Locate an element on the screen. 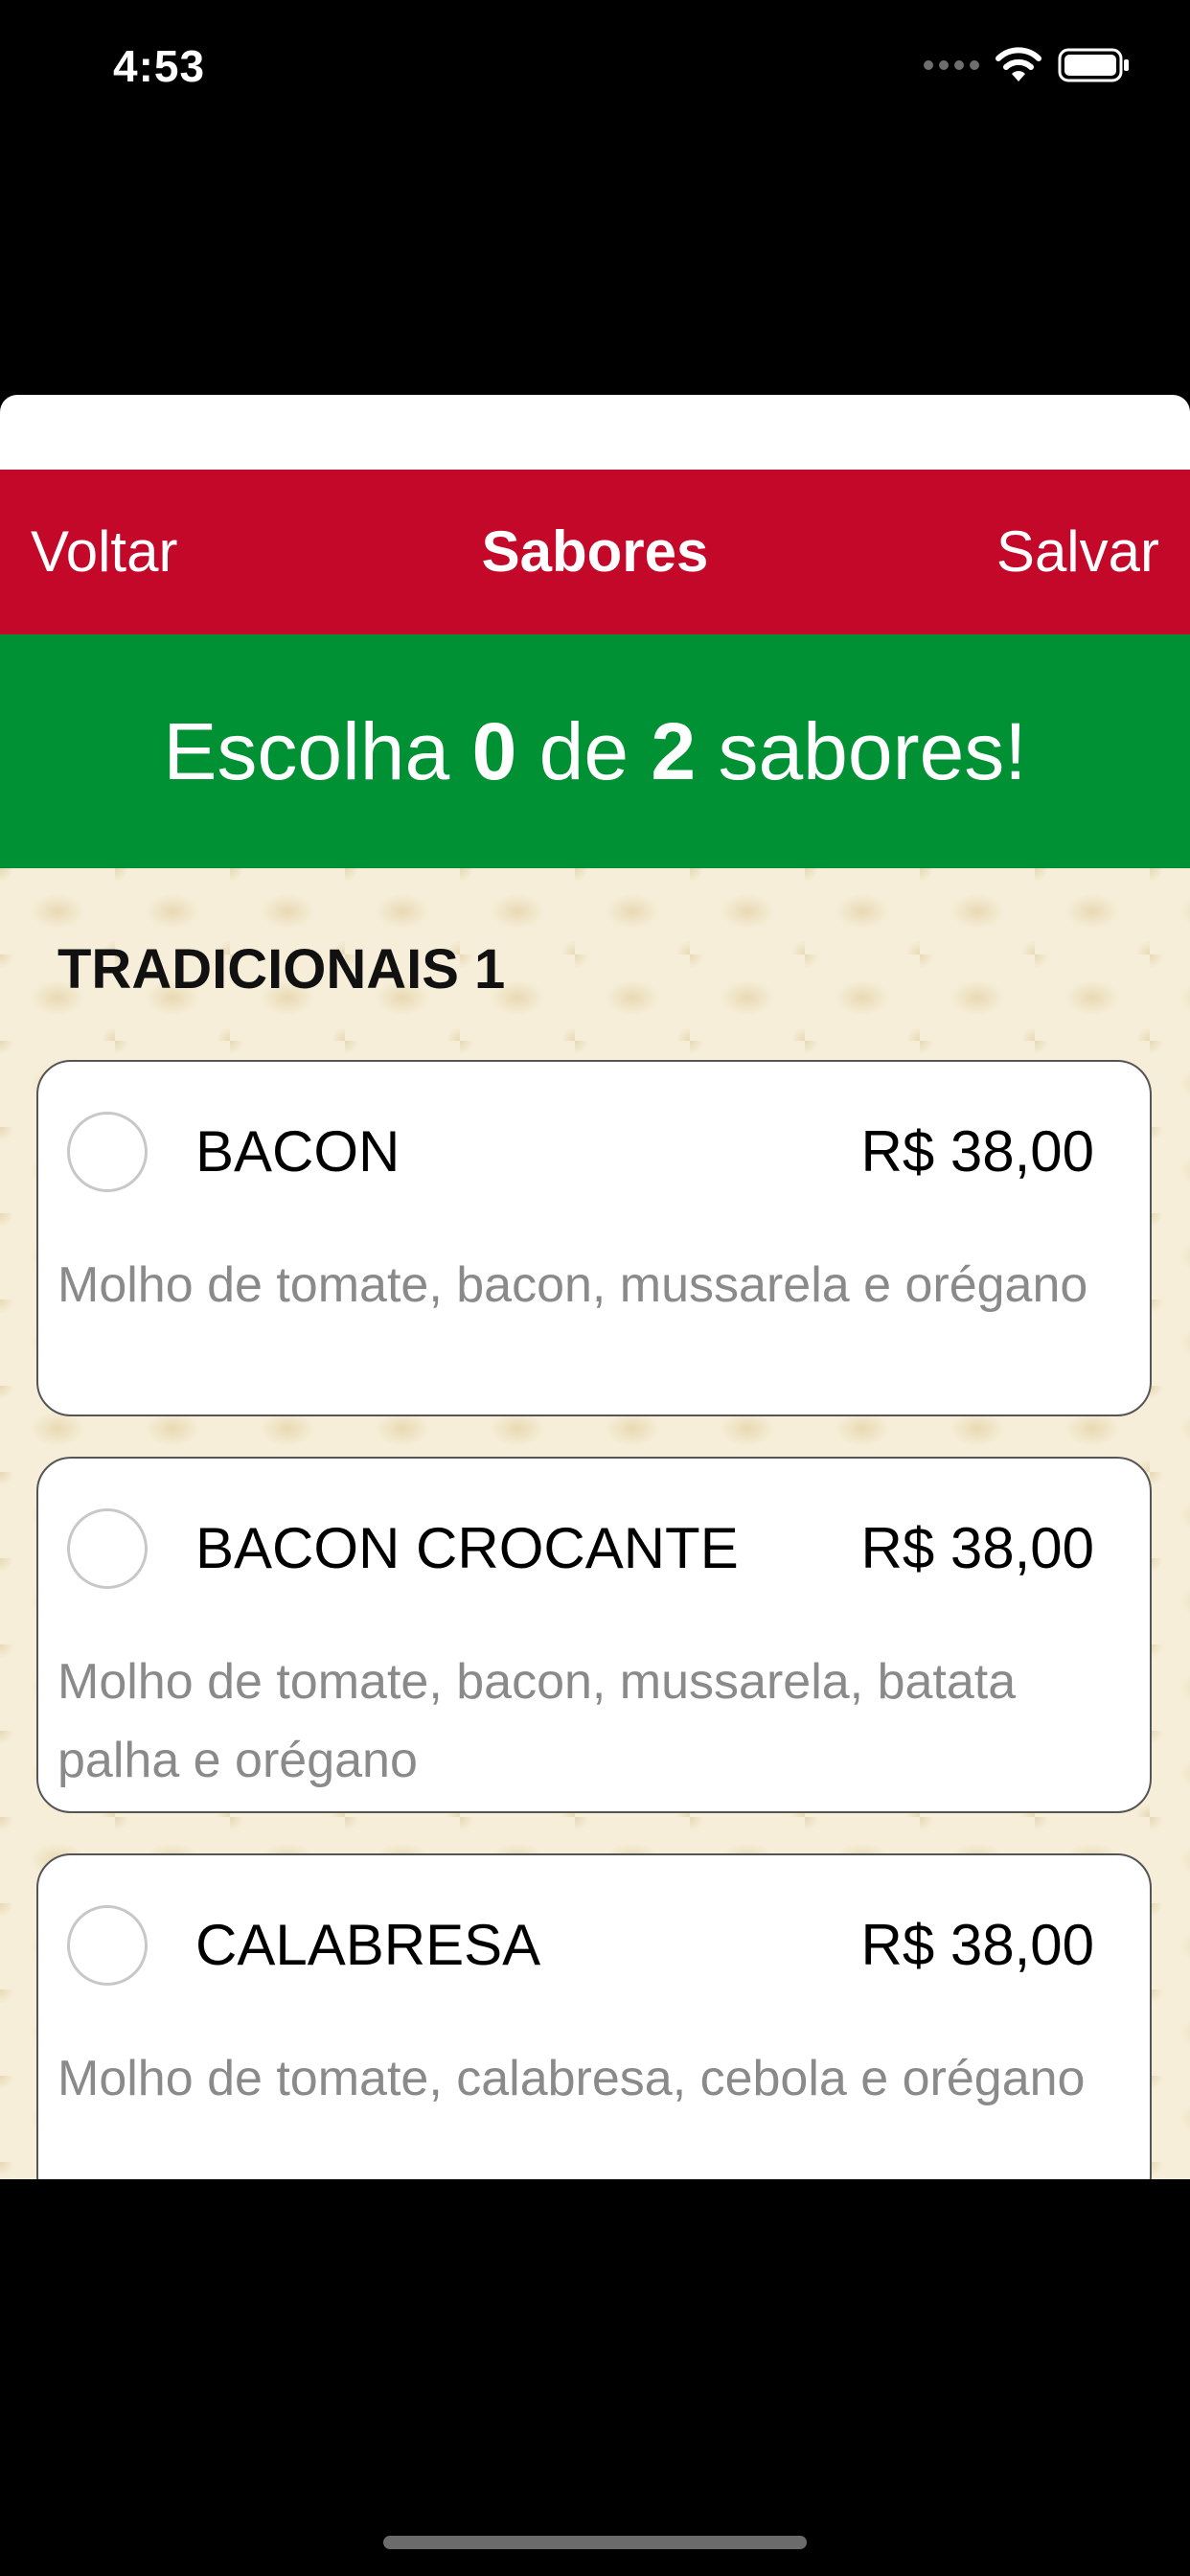 Image resolution: width=1190 pixels, height=2576 pixels. banner-prefix: Escolha is located at coordinates (318, 751).